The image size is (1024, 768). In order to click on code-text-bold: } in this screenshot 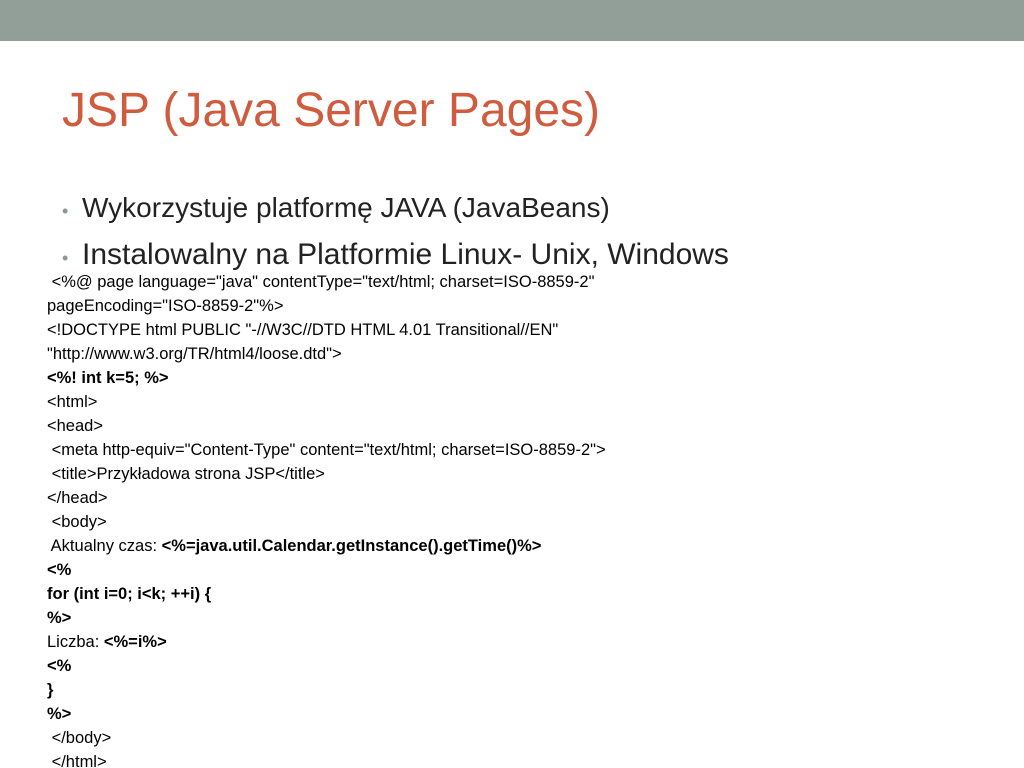, I will do `click(50, 690)`.